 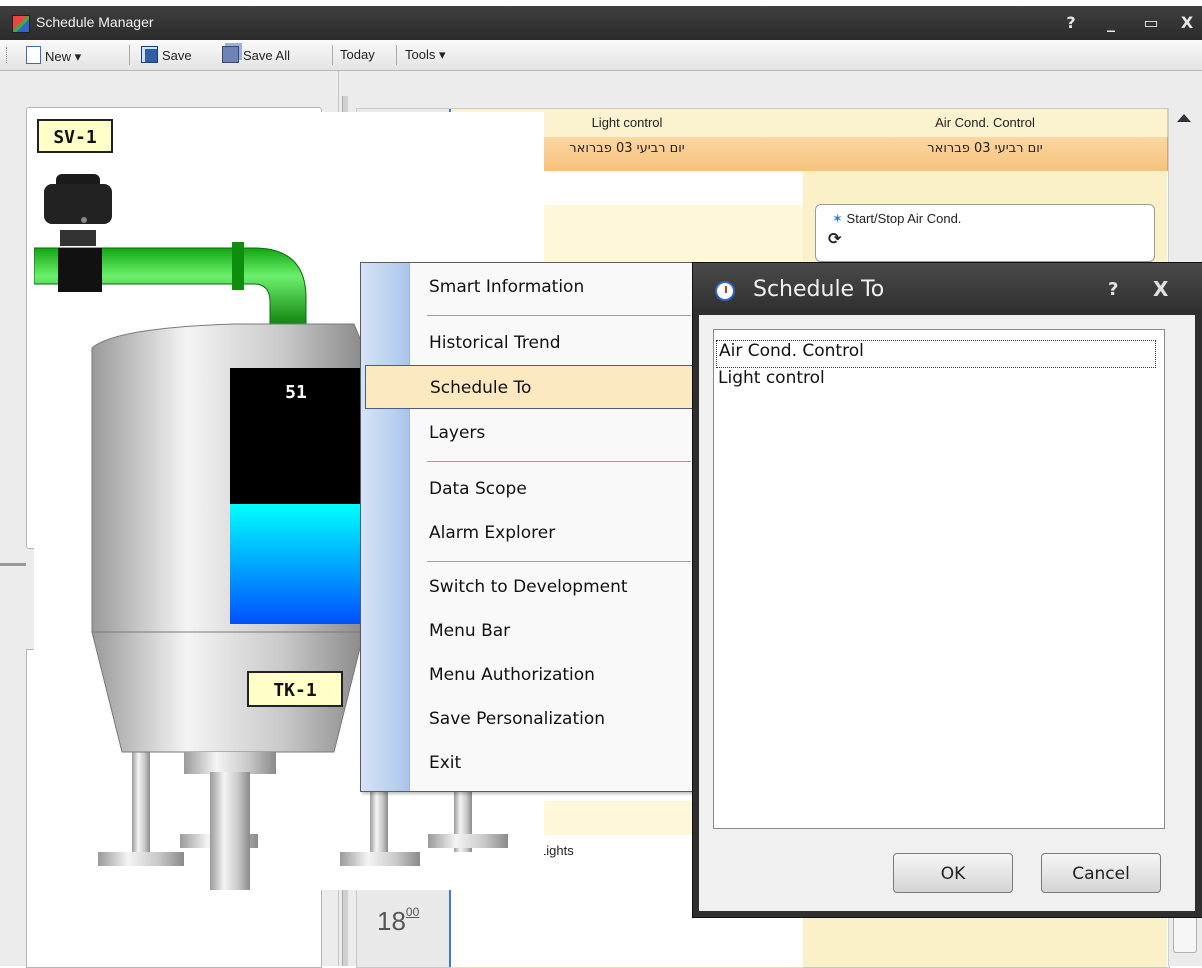 I want to click on menu-item-smart-information: Smart Information, so click(x=552, y=287).